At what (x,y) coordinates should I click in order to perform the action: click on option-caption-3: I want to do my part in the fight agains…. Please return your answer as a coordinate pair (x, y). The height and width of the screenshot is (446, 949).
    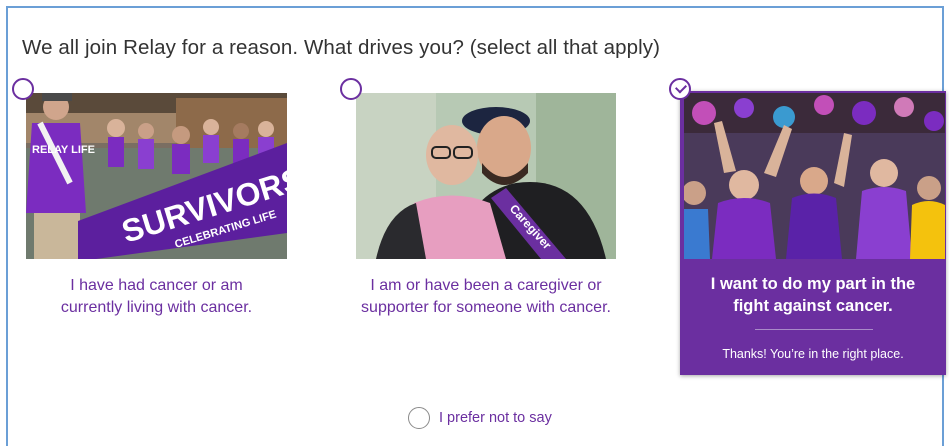
    Looking at the image, I should click on (813, 295).